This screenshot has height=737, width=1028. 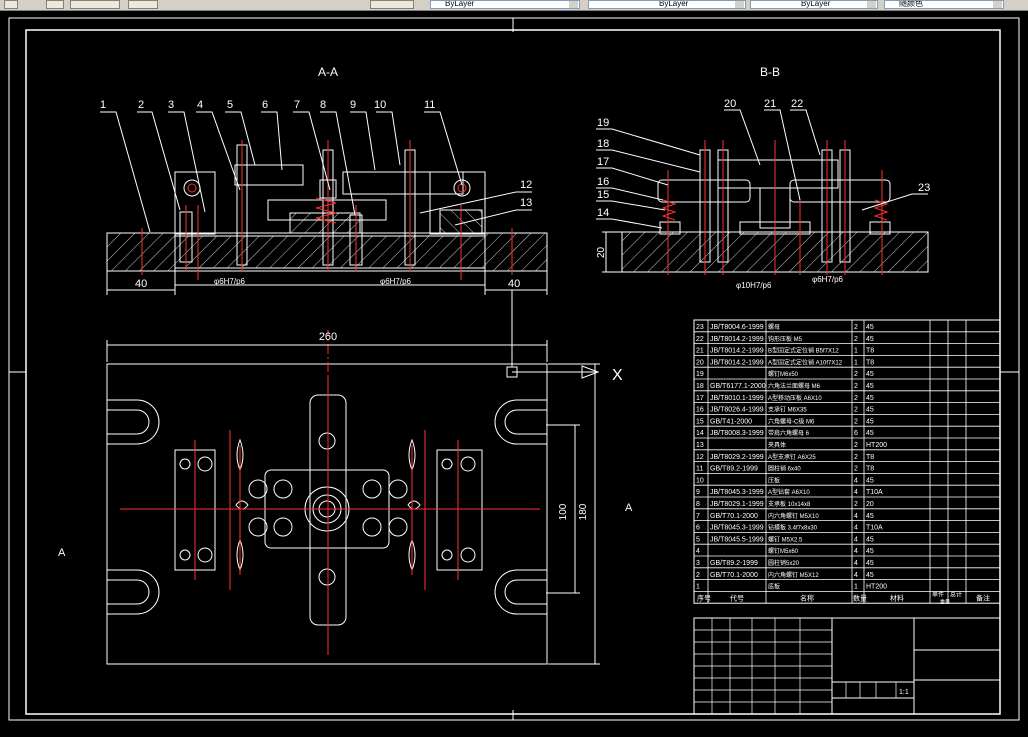 What do you see at coordinates (784, 563) in the screenshot?
I see `bom-cell-name: 圆柱销5x20` at bounding box center [784, 563].